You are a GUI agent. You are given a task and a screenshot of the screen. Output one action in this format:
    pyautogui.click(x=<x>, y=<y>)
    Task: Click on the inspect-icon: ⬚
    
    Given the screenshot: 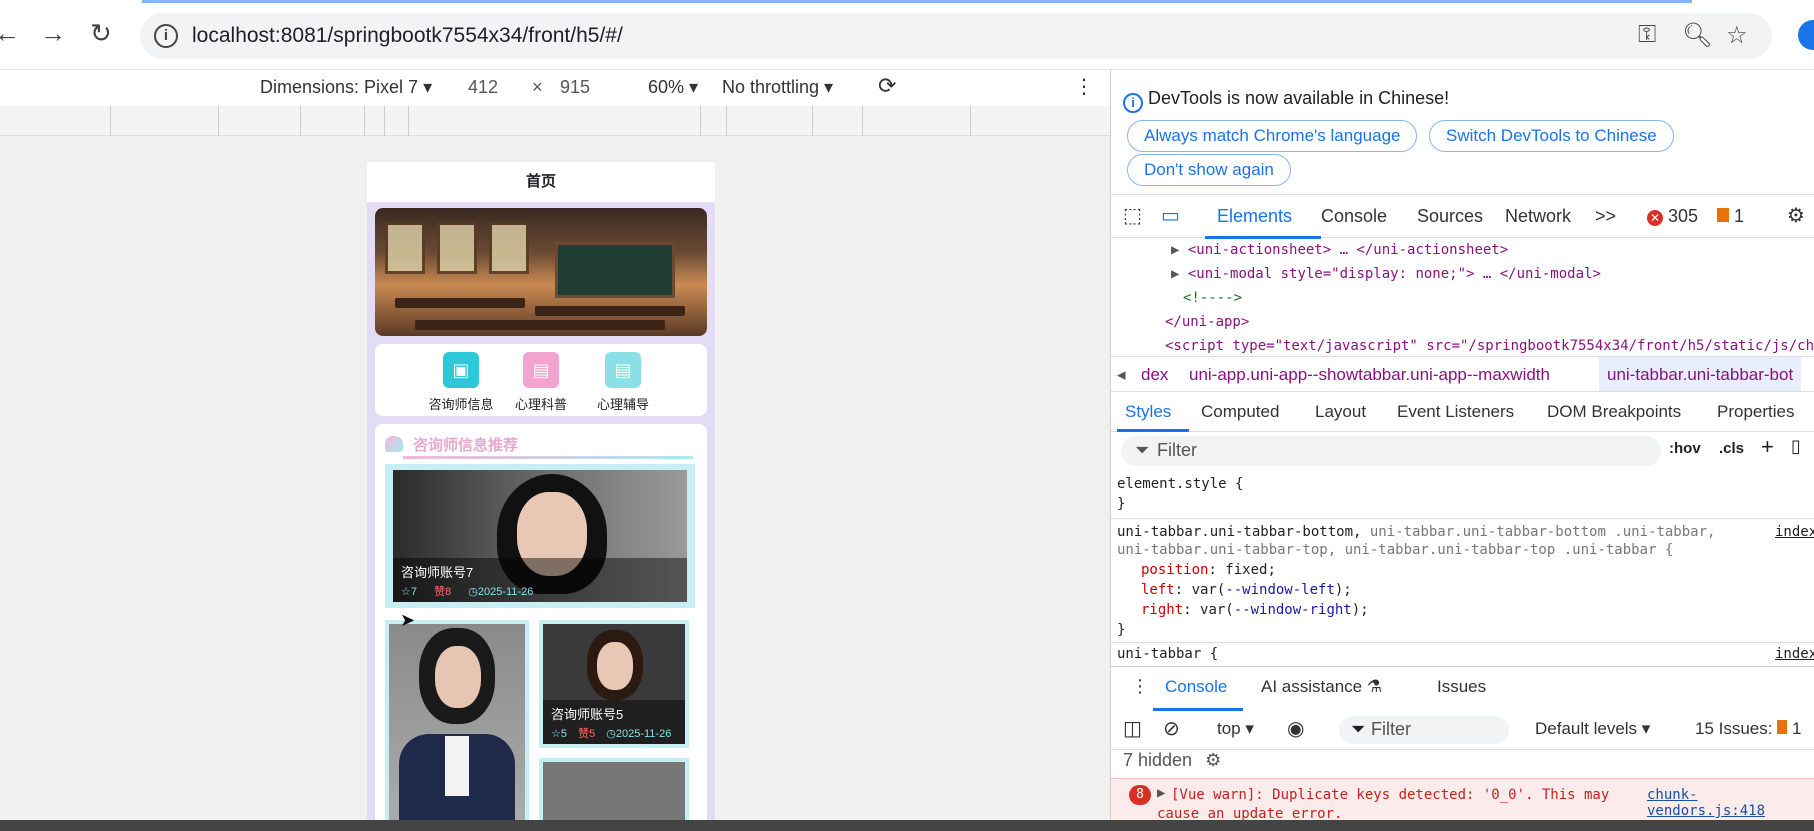 What is the action you would take?
    pyautogui.click(x=1132, y=215)
    